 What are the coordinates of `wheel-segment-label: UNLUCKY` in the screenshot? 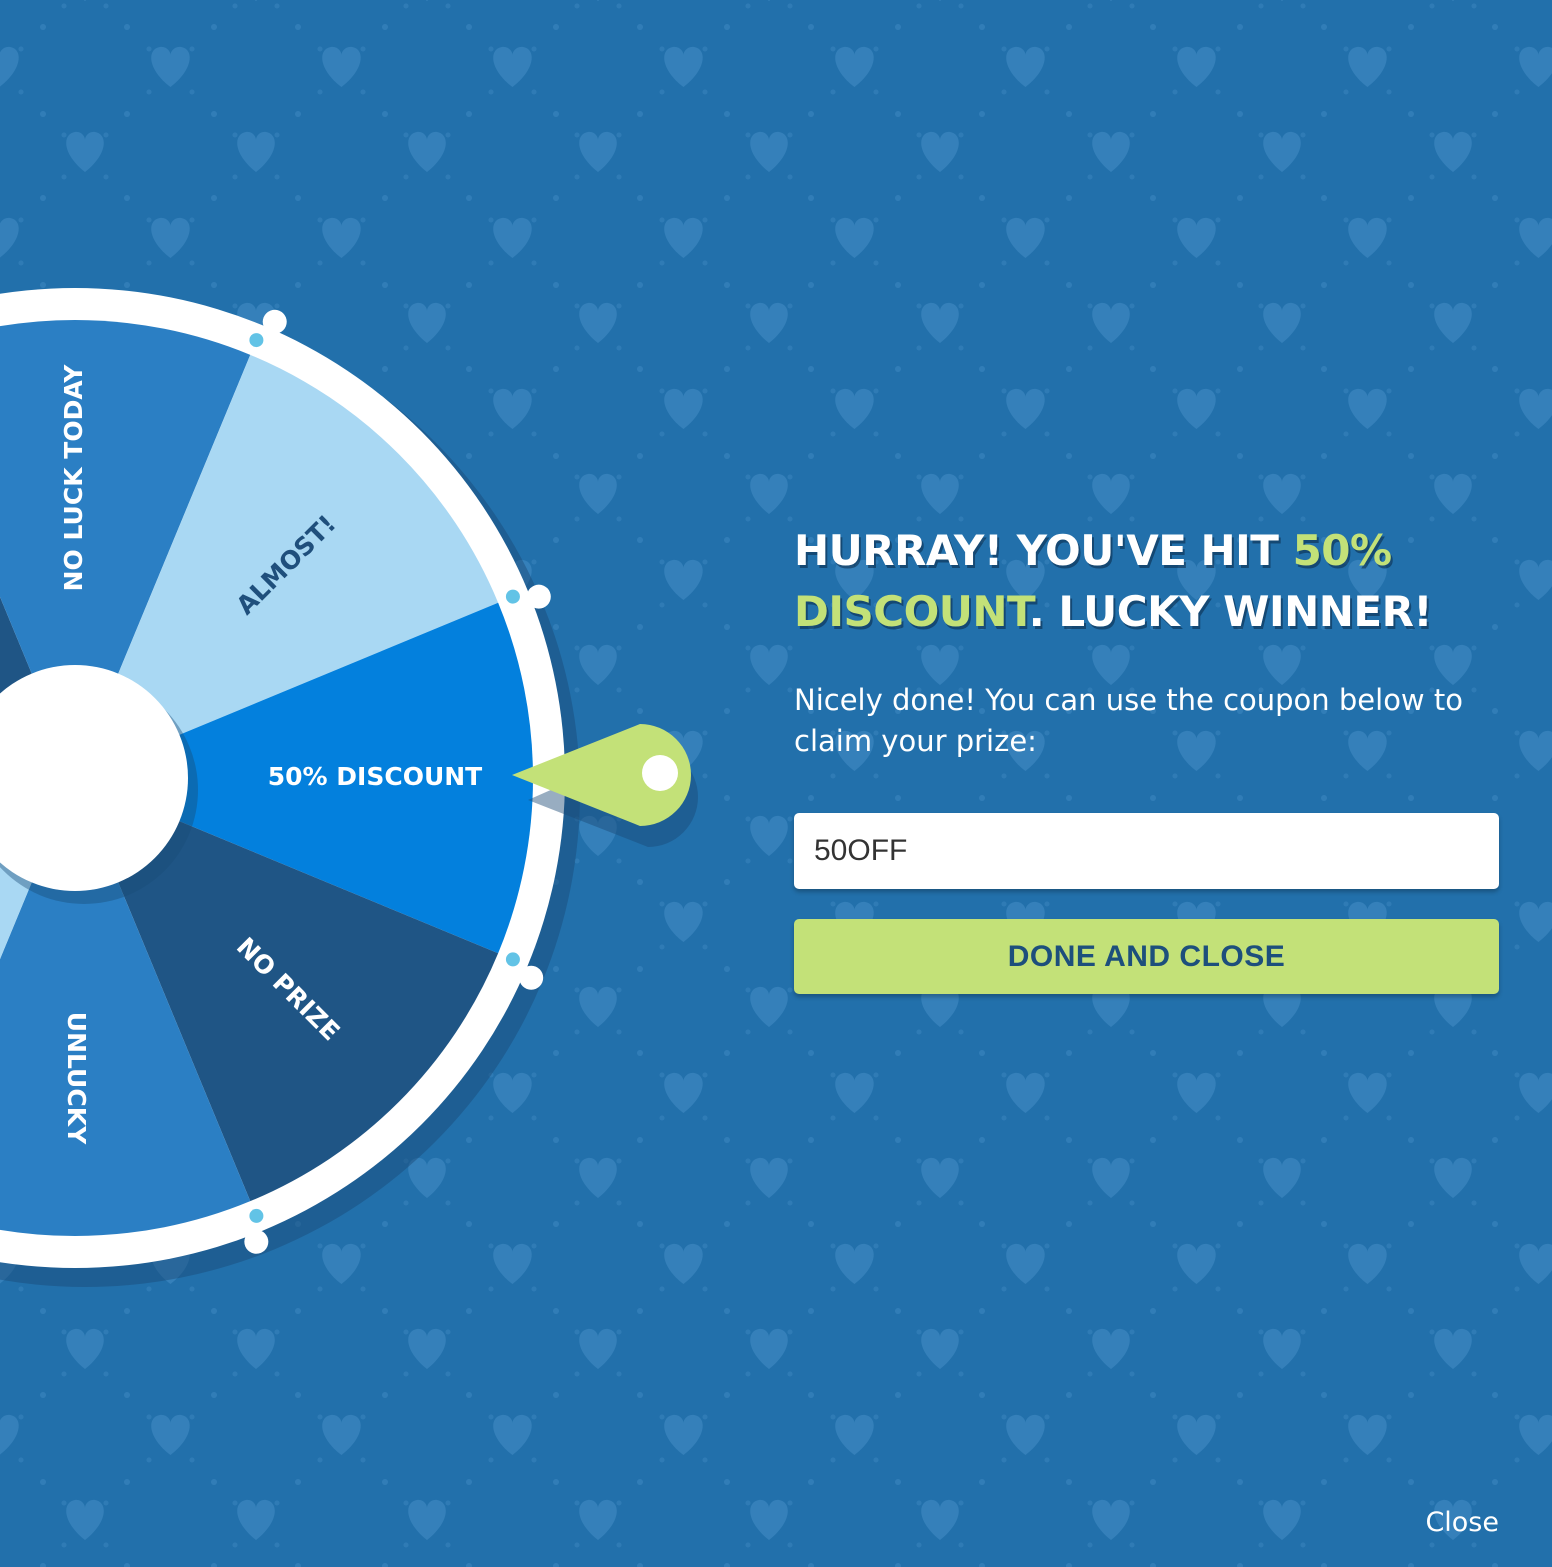 It's located at (76, 1078).